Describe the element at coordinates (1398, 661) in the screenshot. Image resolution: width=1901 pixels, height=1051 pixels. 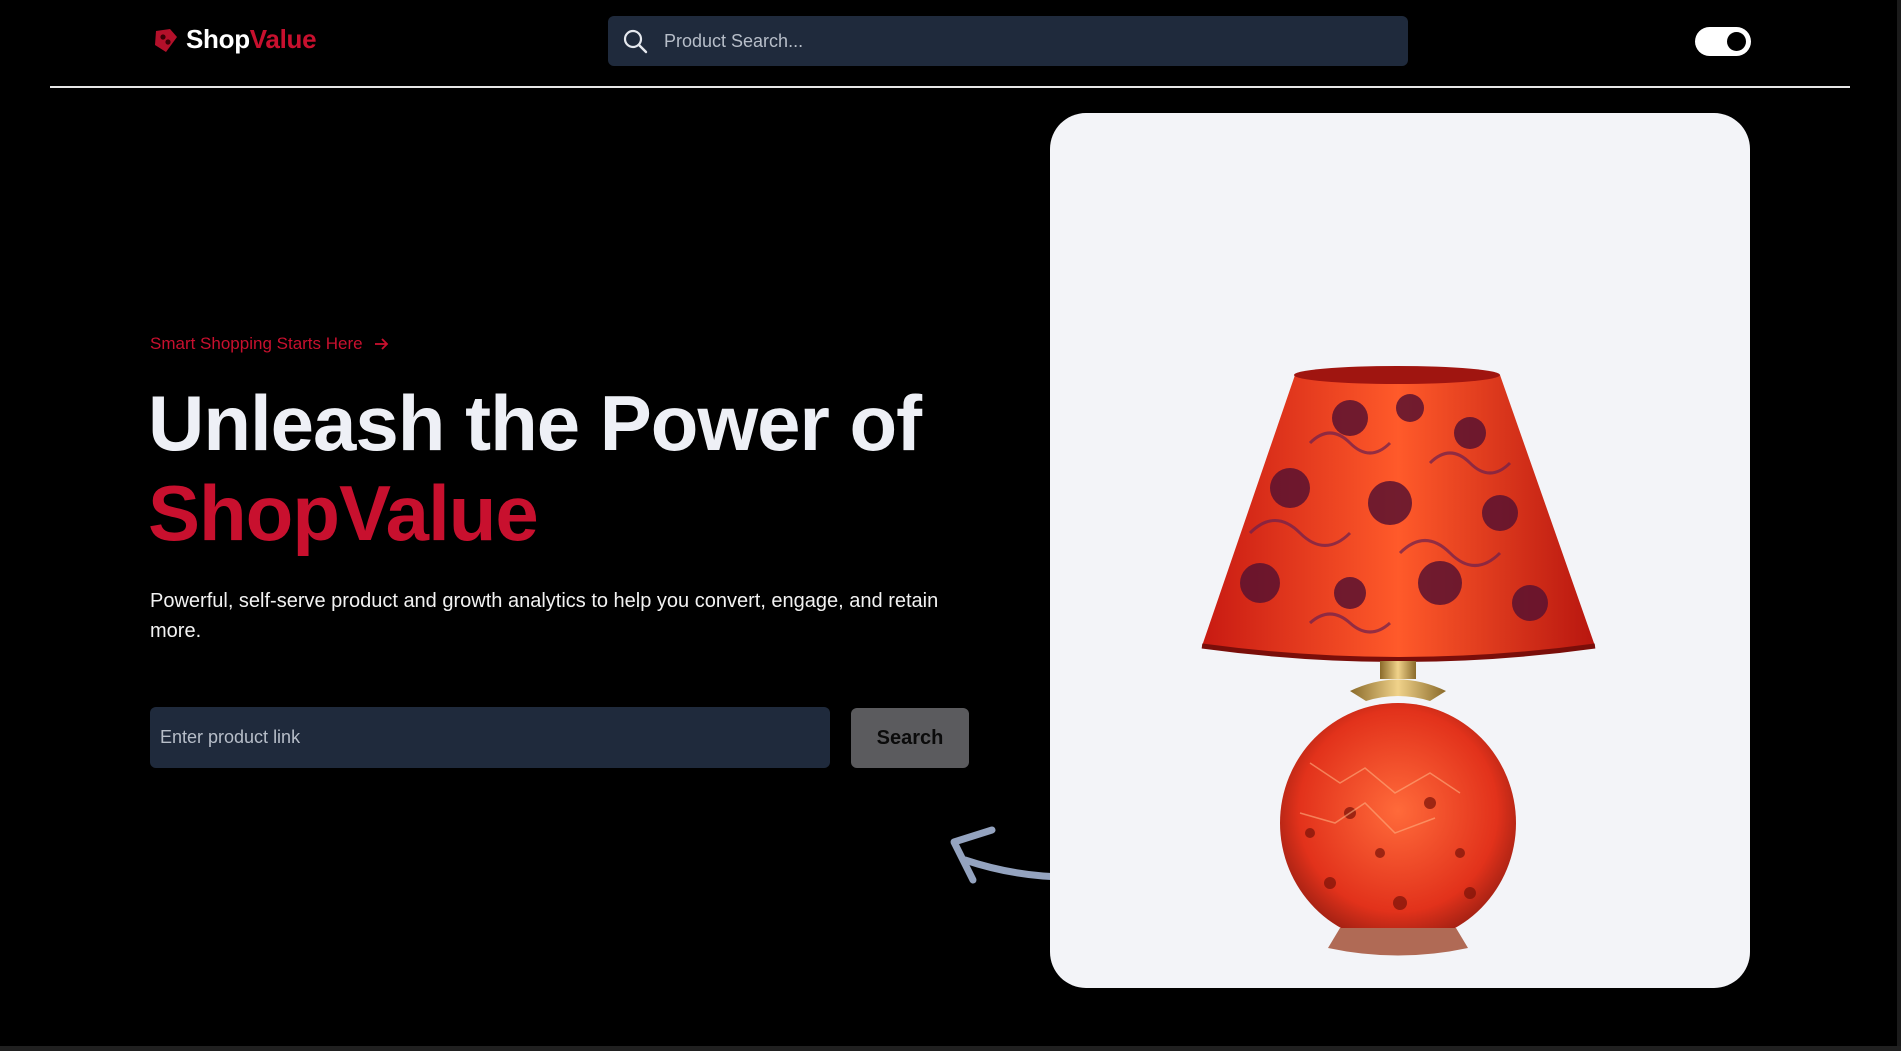
I see `table-lamp-illustration` at that location.